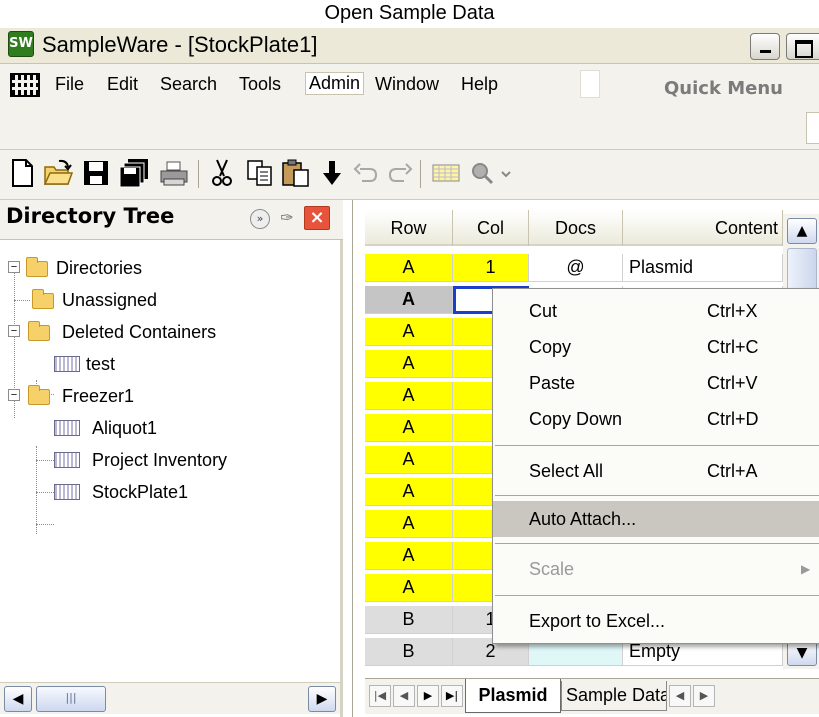 The height and width of the screenshot is (717, 819). I want to click on grid-view-icon, so click(446, 173).